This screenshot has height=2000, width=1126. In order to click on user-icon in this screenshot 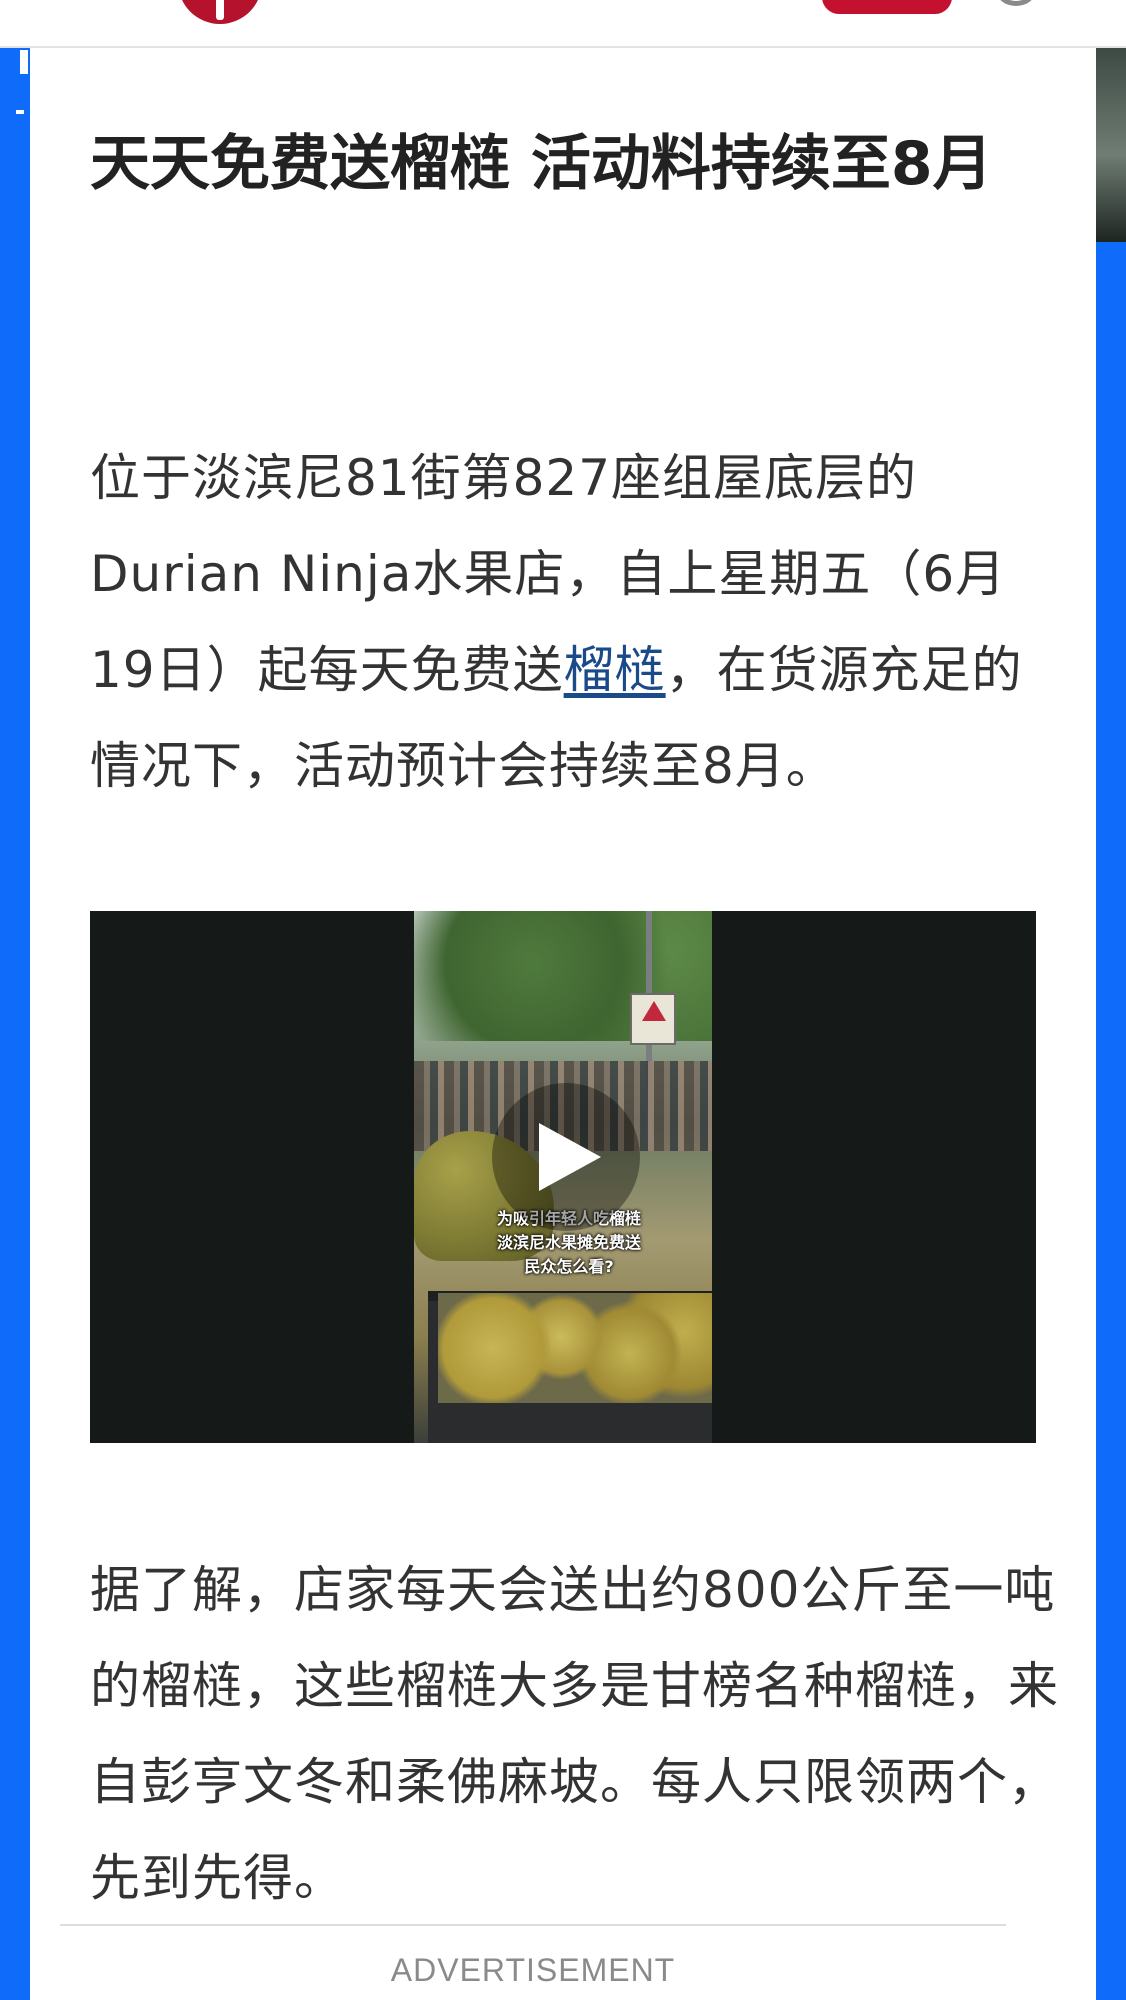, I will do `click(1016, 3)`.